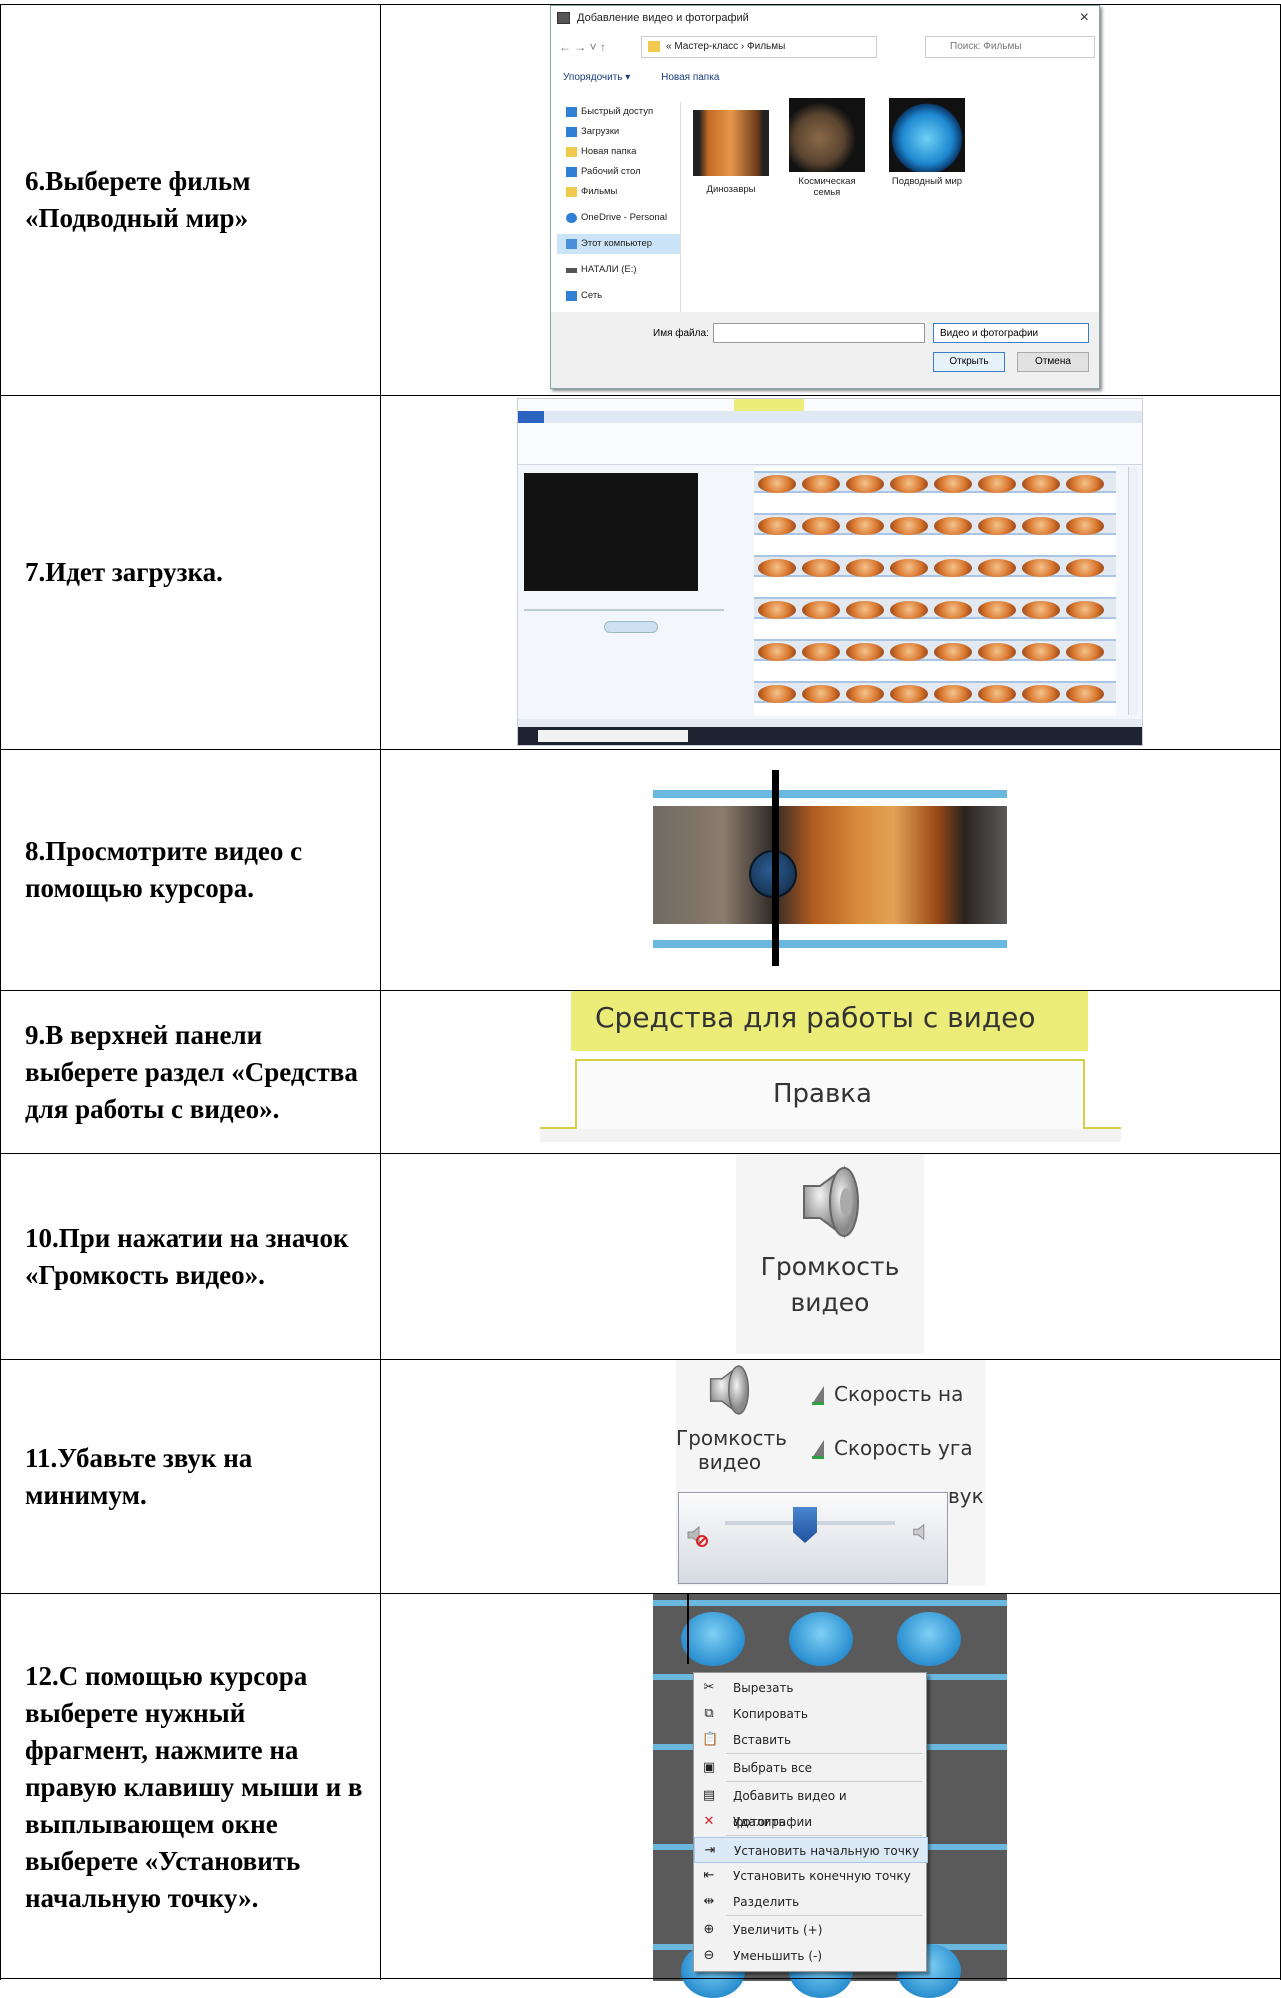 The width and height of the screenshot is (1281, 1998). Describe the element at coordinates (1053, 362) in the screenshot. I see `cancel-button: Отмена` at that location.